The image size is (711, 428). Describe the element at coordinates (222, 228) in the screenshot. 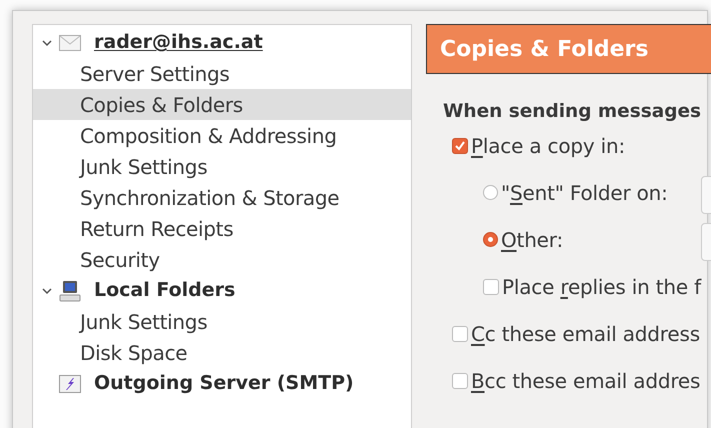

I see `tree-item: Return Receipts` at that location.